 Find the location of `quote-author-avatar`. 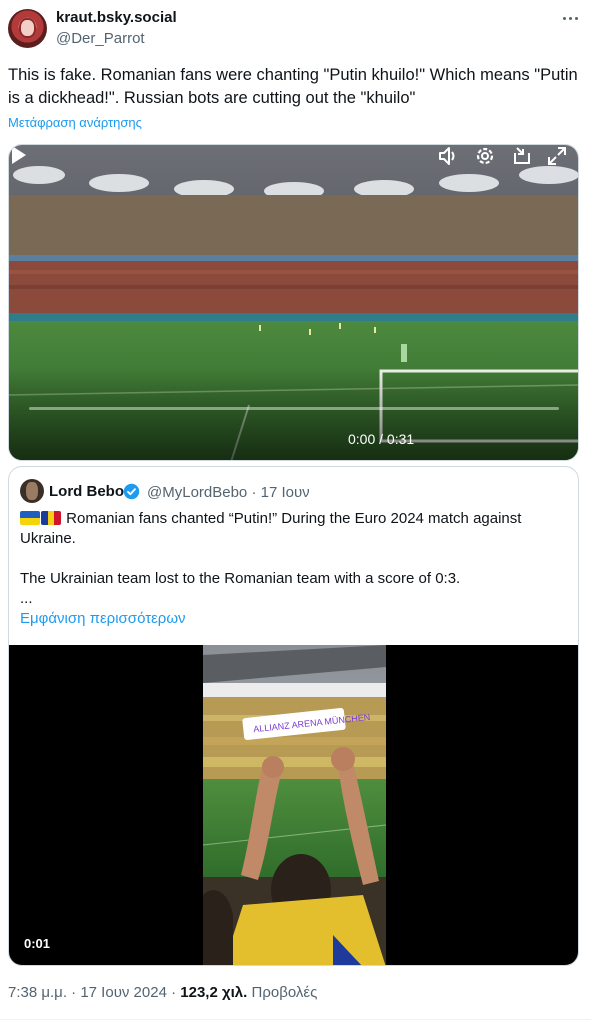

quote-author-avatar is located at coordinates (32, 491).